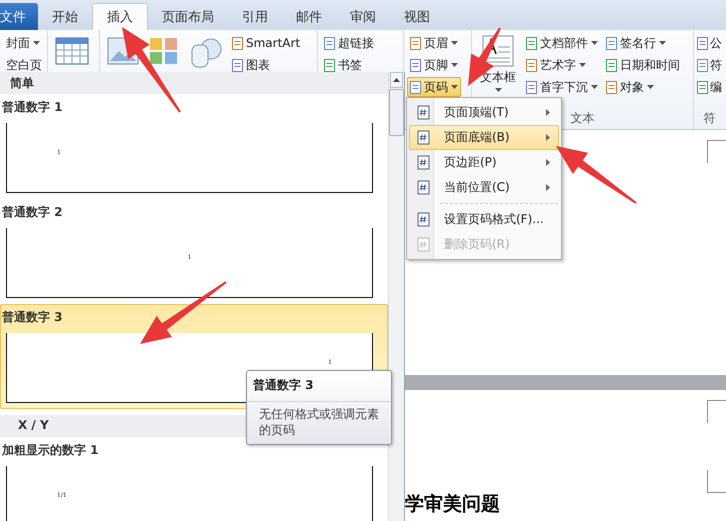 The height and width of the screenshot is (521, 726). I want to click on ribbon-button: 艺术字, so click(562, 65).